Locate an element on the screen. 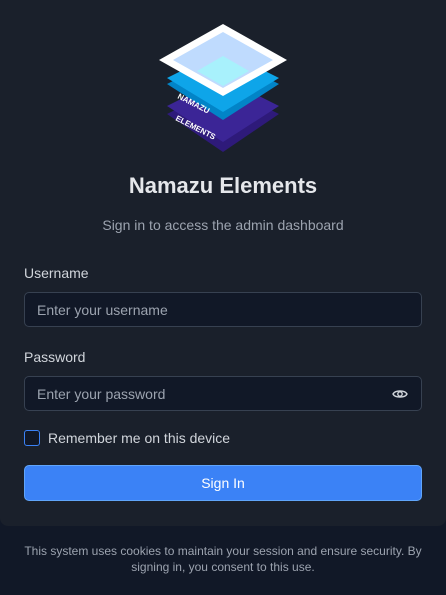 The height and width of the screenshot is (595, 446). sign-in-button: Sign In is located at coordinates (223, 483).